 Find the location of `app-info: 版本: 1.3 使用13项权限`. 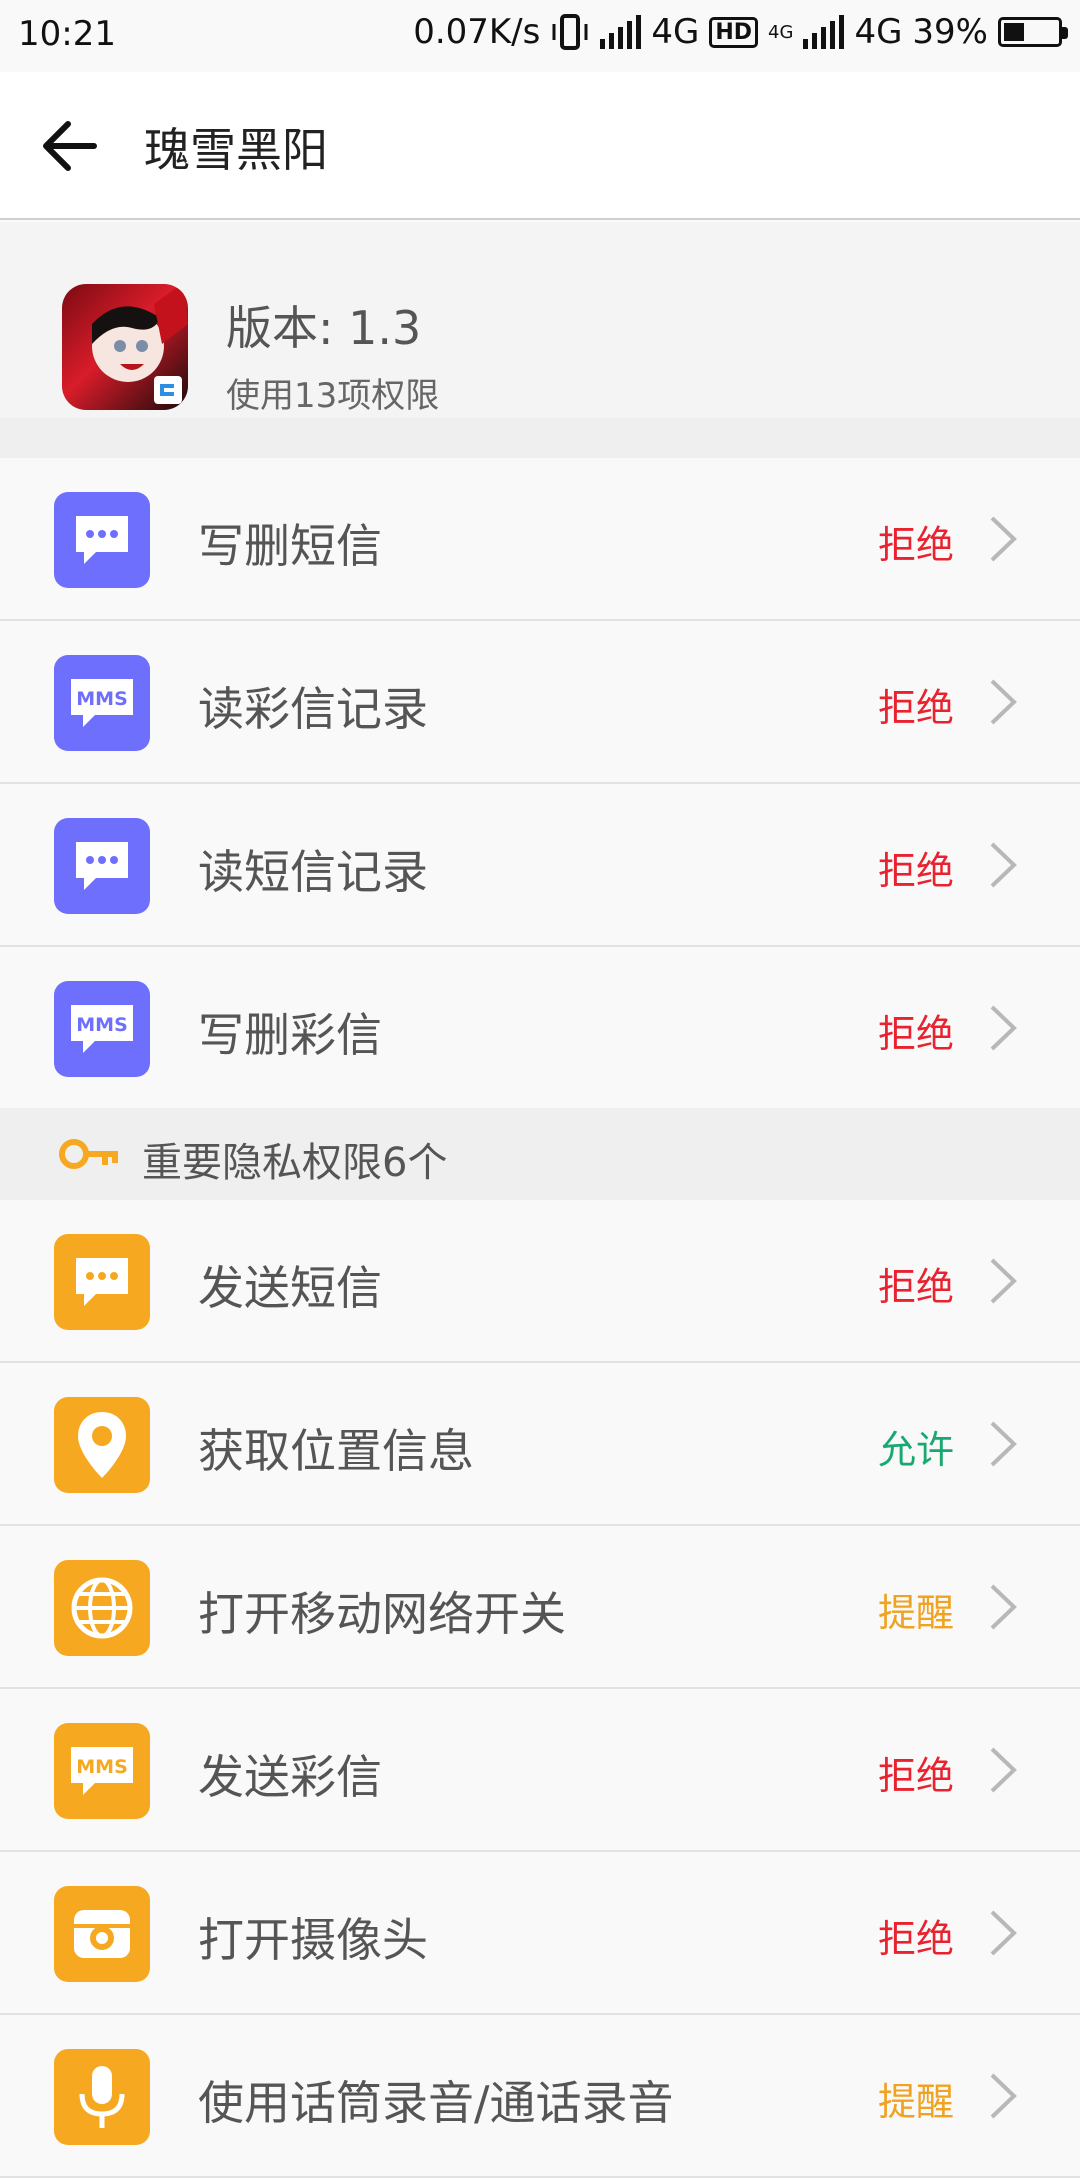

app-info: 版本: 1.3 使用13项权限 is located at coordinates (540, 322).